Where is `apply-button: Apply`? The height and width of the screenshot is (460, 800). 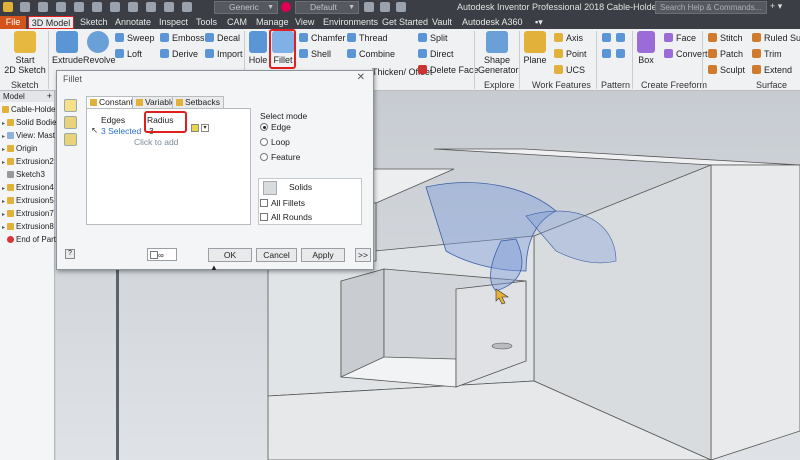
apply-button: Apply is located at coordinates (323, 255).